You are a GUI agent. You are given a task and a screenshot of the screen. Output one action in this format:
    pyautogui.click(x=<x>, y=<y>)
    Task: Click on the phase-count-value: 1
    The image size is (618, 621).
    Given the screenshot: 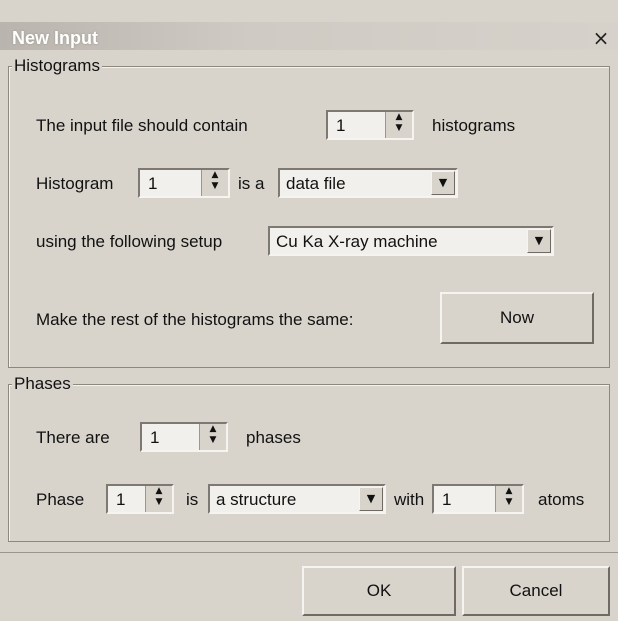 What is the action you would take?
    pyautogui.click(x=155, y=437)
    